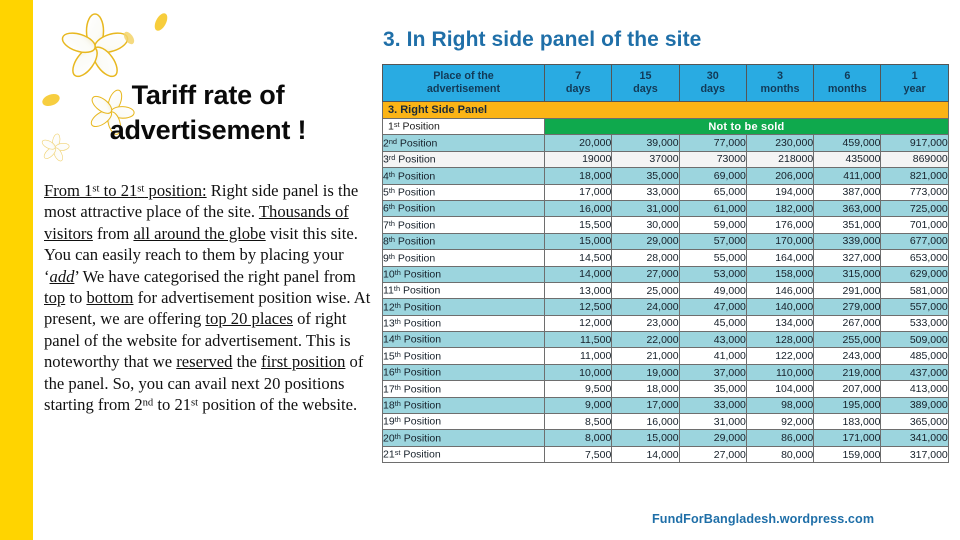 Image resolution: width=960 pixels, height=540 pixels. What do you see at coordinates (645, 76) in the screenshot?
I see `column-header-line1: 15` at bounding box center [645, 76].